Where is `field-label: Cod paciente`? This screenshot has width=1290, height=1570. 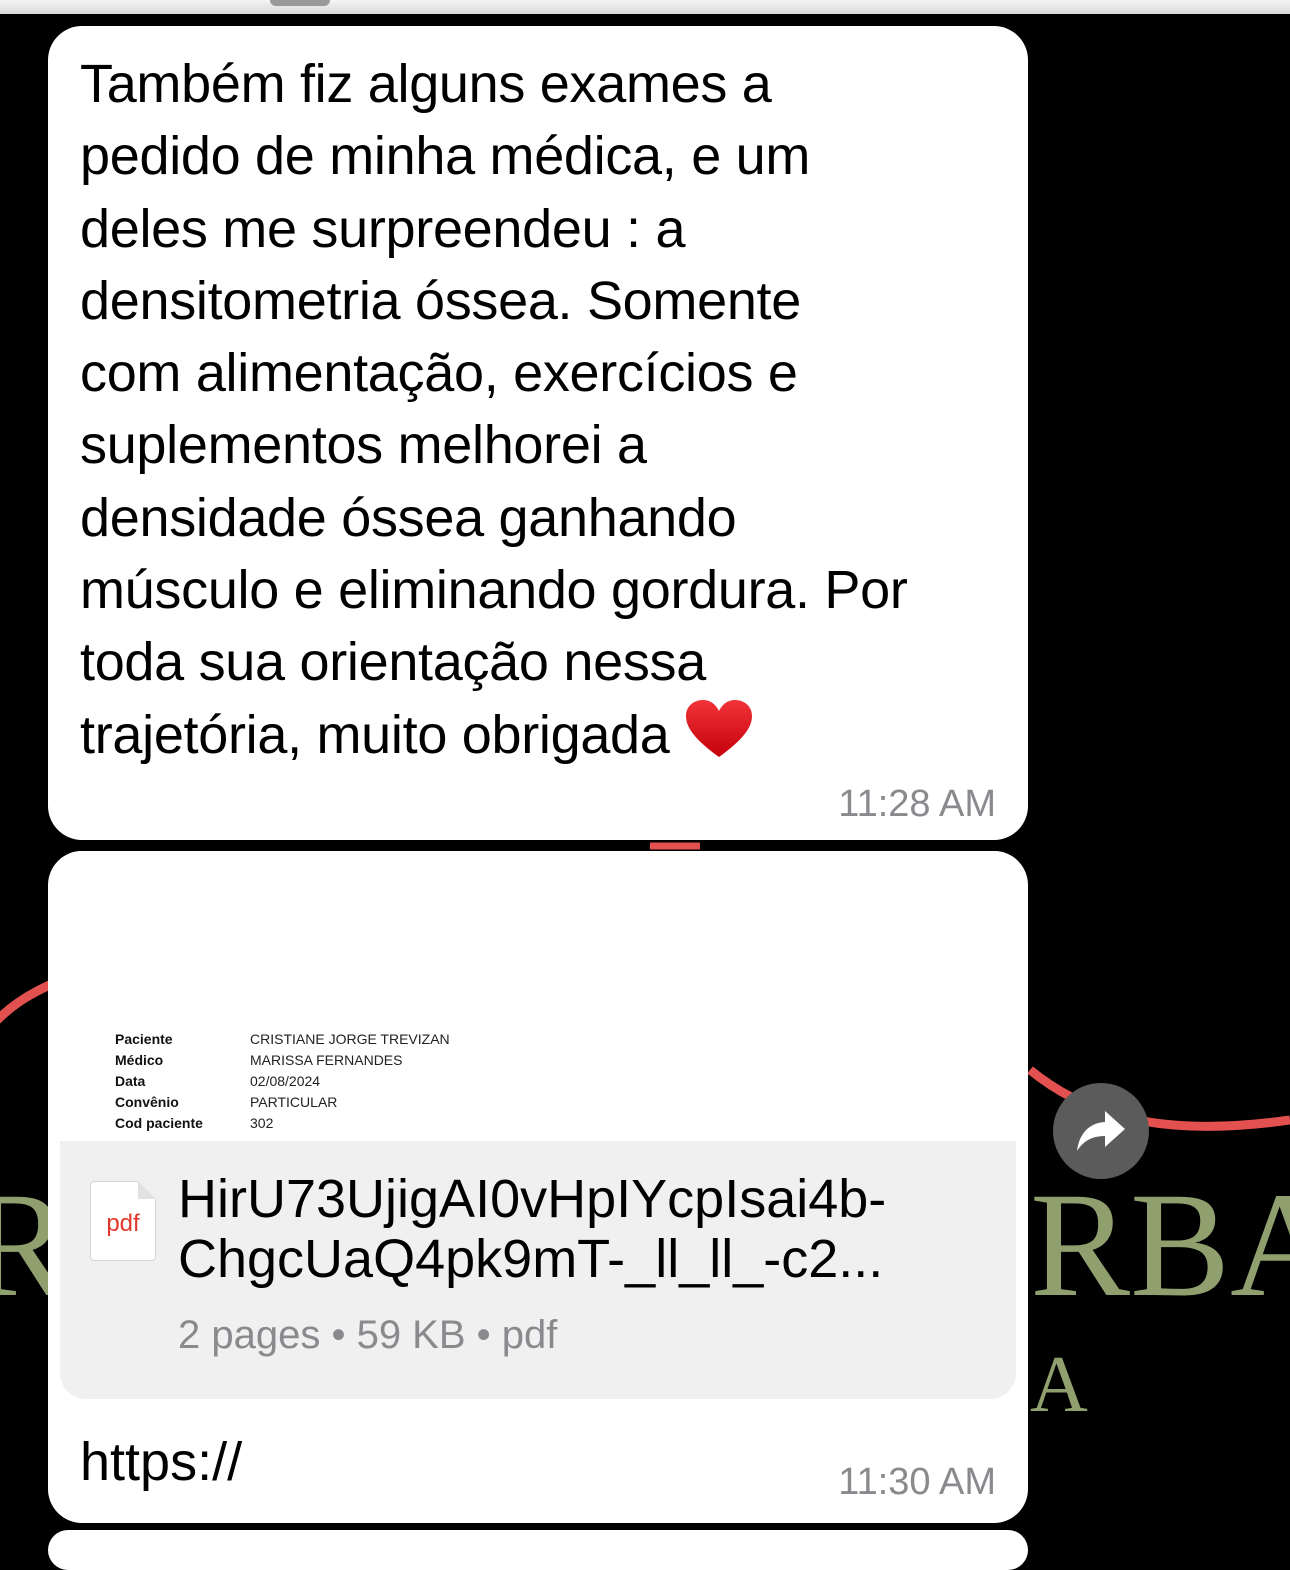 field-label: Cod paciente is located at coordinates (159, 1123).